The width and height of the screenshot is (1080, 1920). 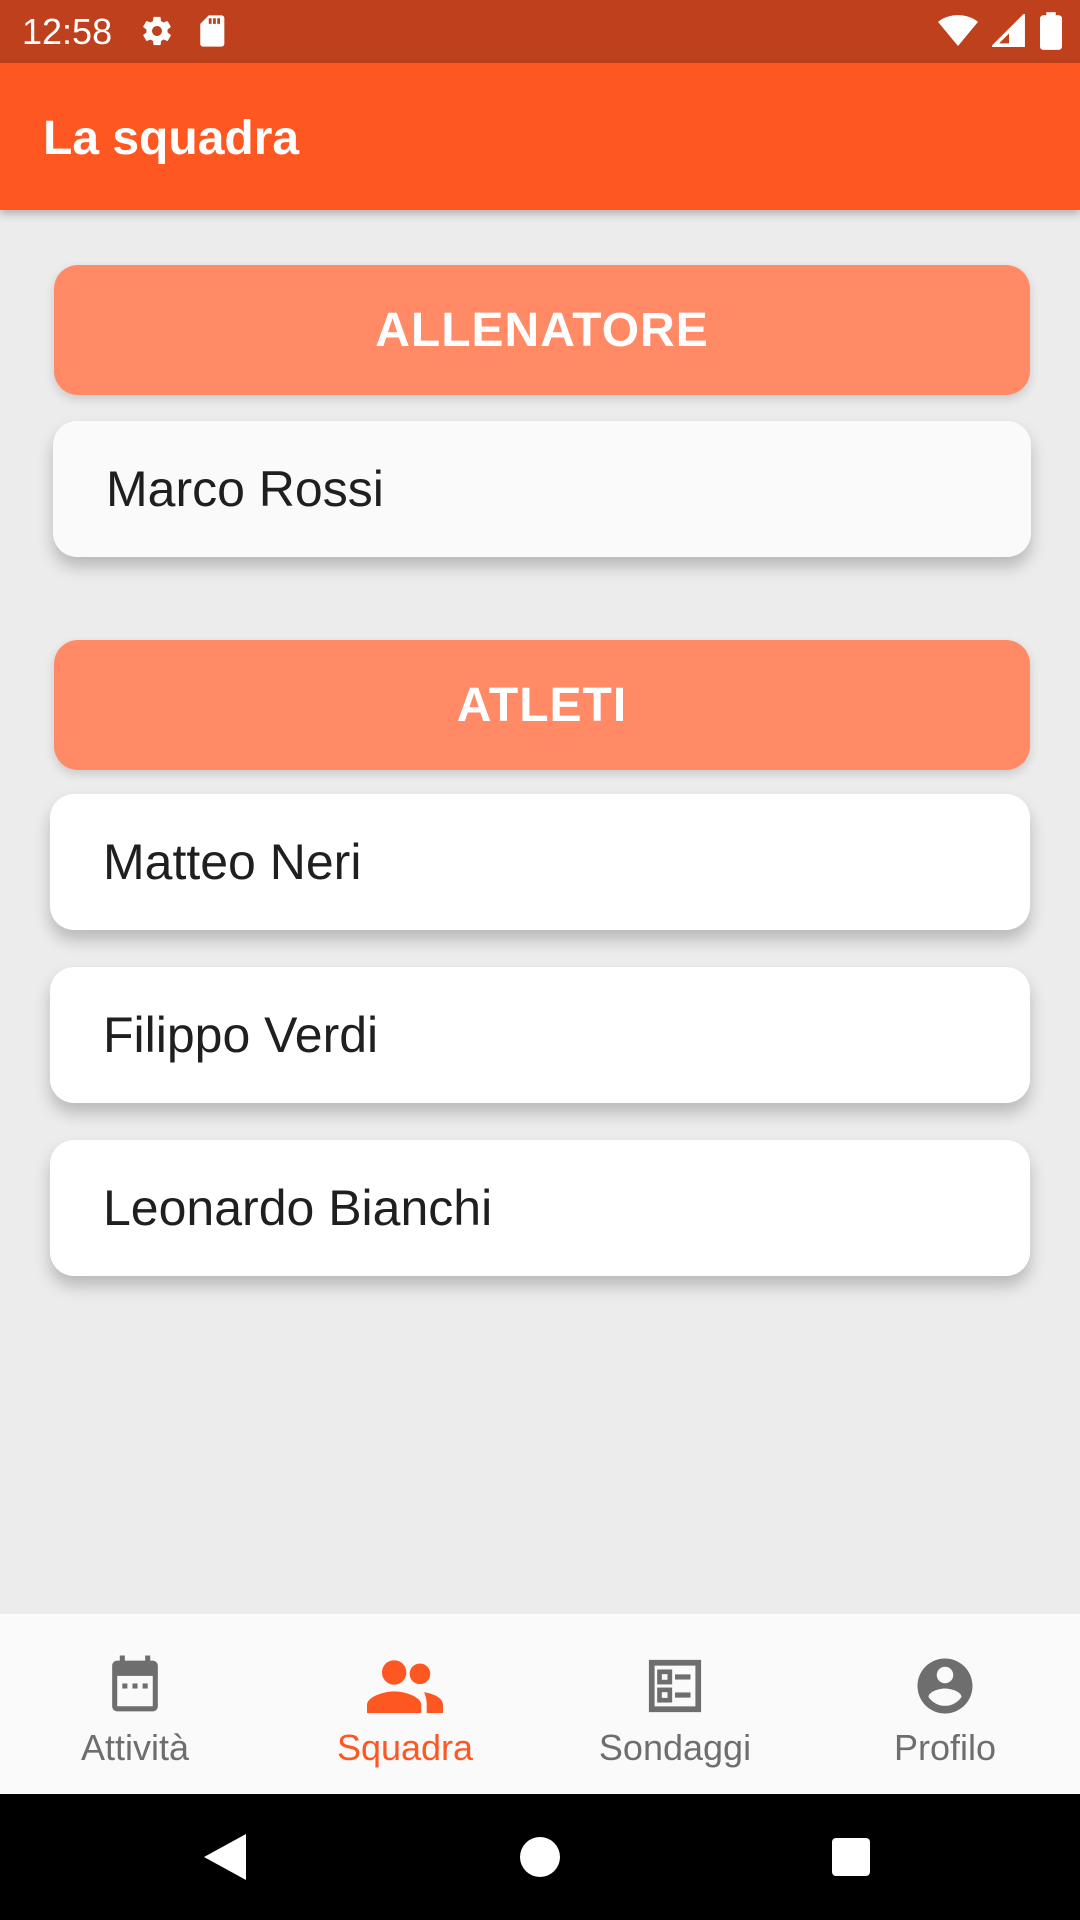 I want to click on bottom-navigation: Attività Squadra Sondaggi Profilo, so click(x=540, y=1704).